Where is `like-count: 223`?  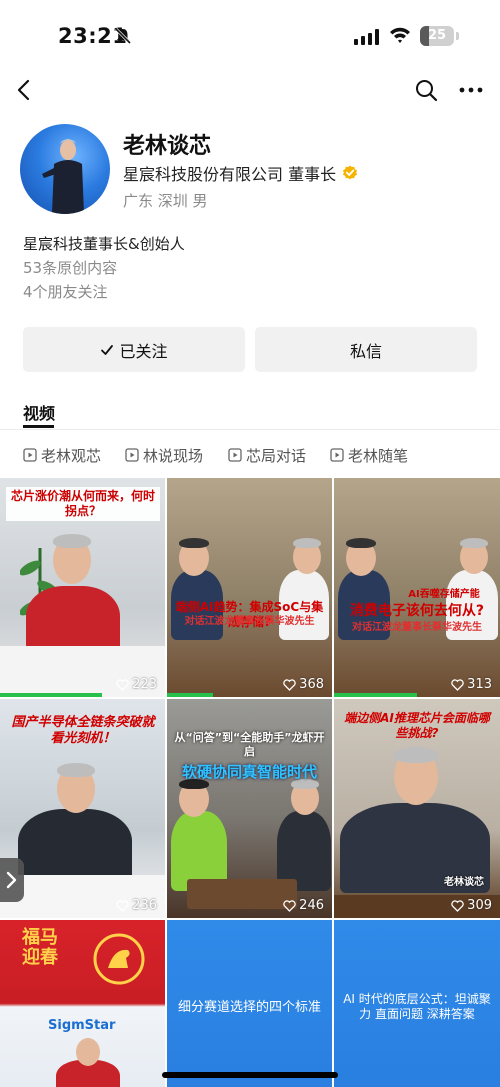
like-count: 223 is located at coordinates (136, 684).